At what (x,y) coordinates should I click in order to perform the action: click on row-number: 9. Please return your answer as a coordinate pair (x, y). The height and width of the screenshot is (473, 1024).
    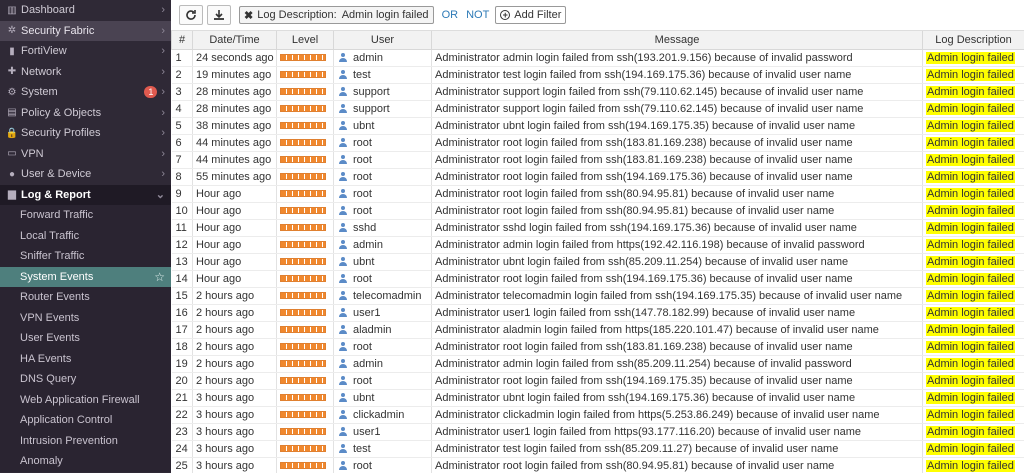
    Looking at the image, I should click on (182, 194).